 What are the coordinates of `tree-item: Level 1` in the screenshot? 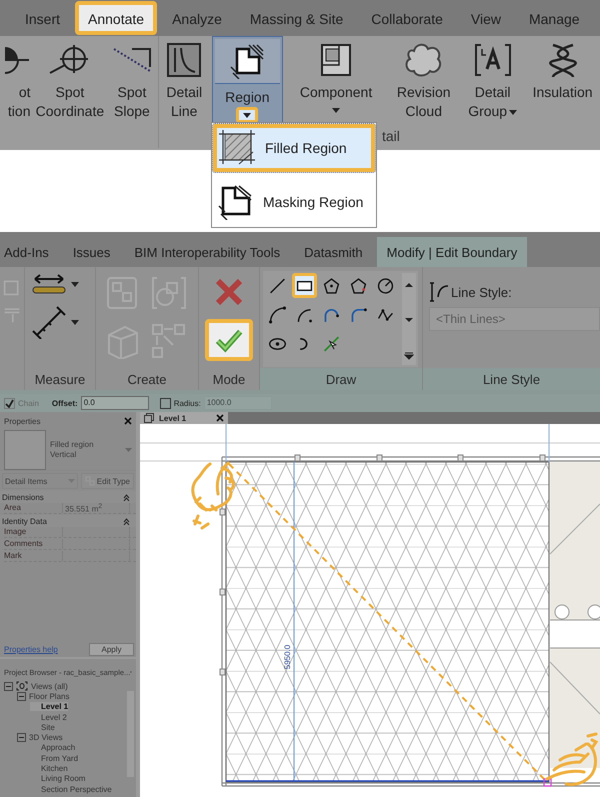 It's located at (49, 707).